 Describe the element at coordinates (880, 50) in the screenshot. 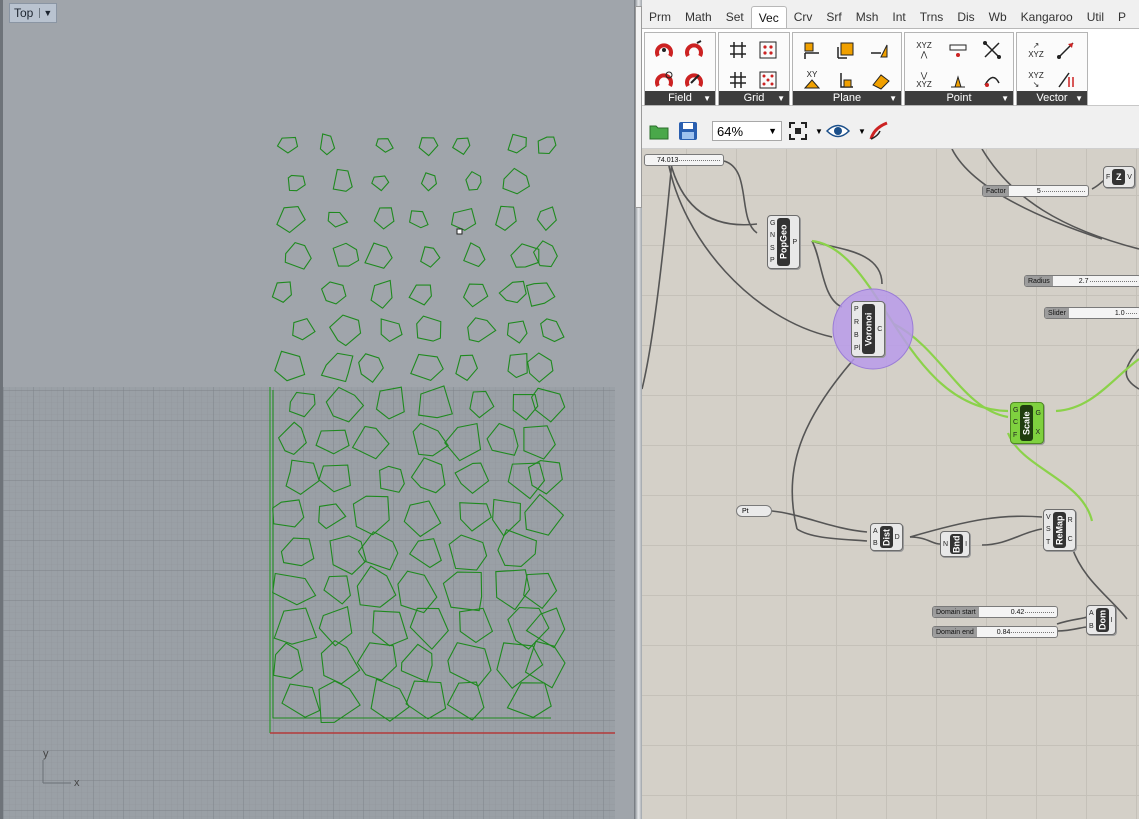

I see `plane-normal-icon` at that location.